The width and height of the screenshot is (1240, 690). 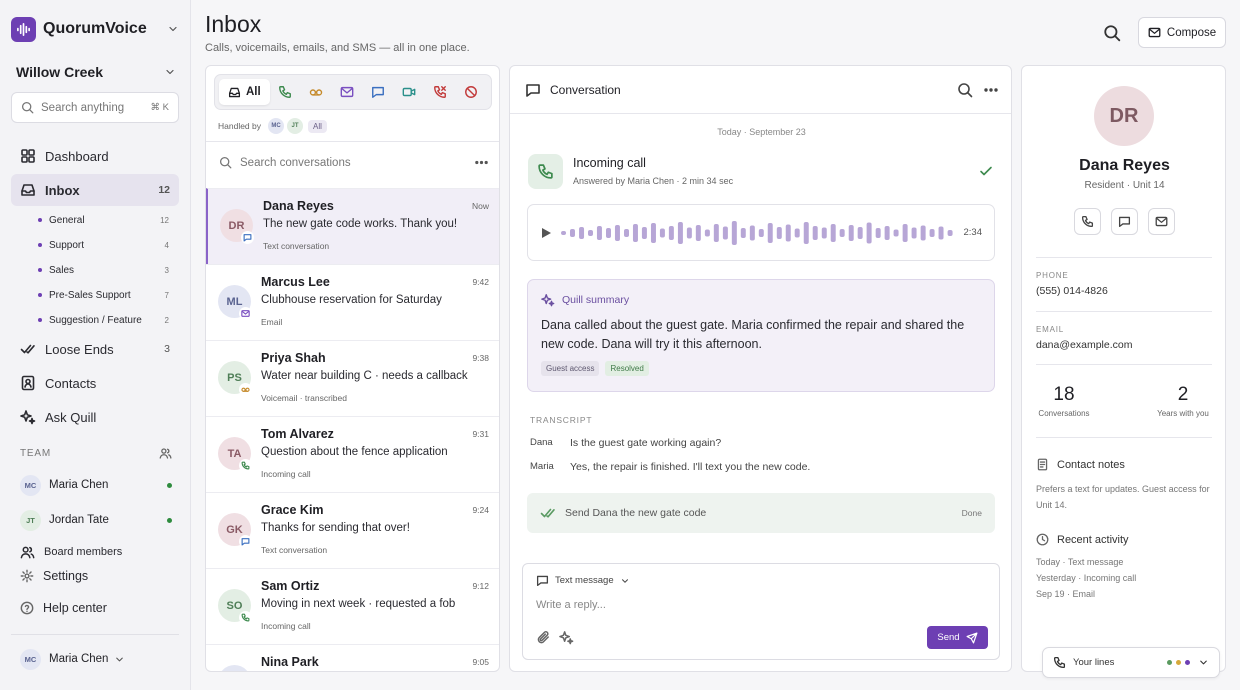 I want to click on nav-label: Ask Quill, so click(x=71, y=417).